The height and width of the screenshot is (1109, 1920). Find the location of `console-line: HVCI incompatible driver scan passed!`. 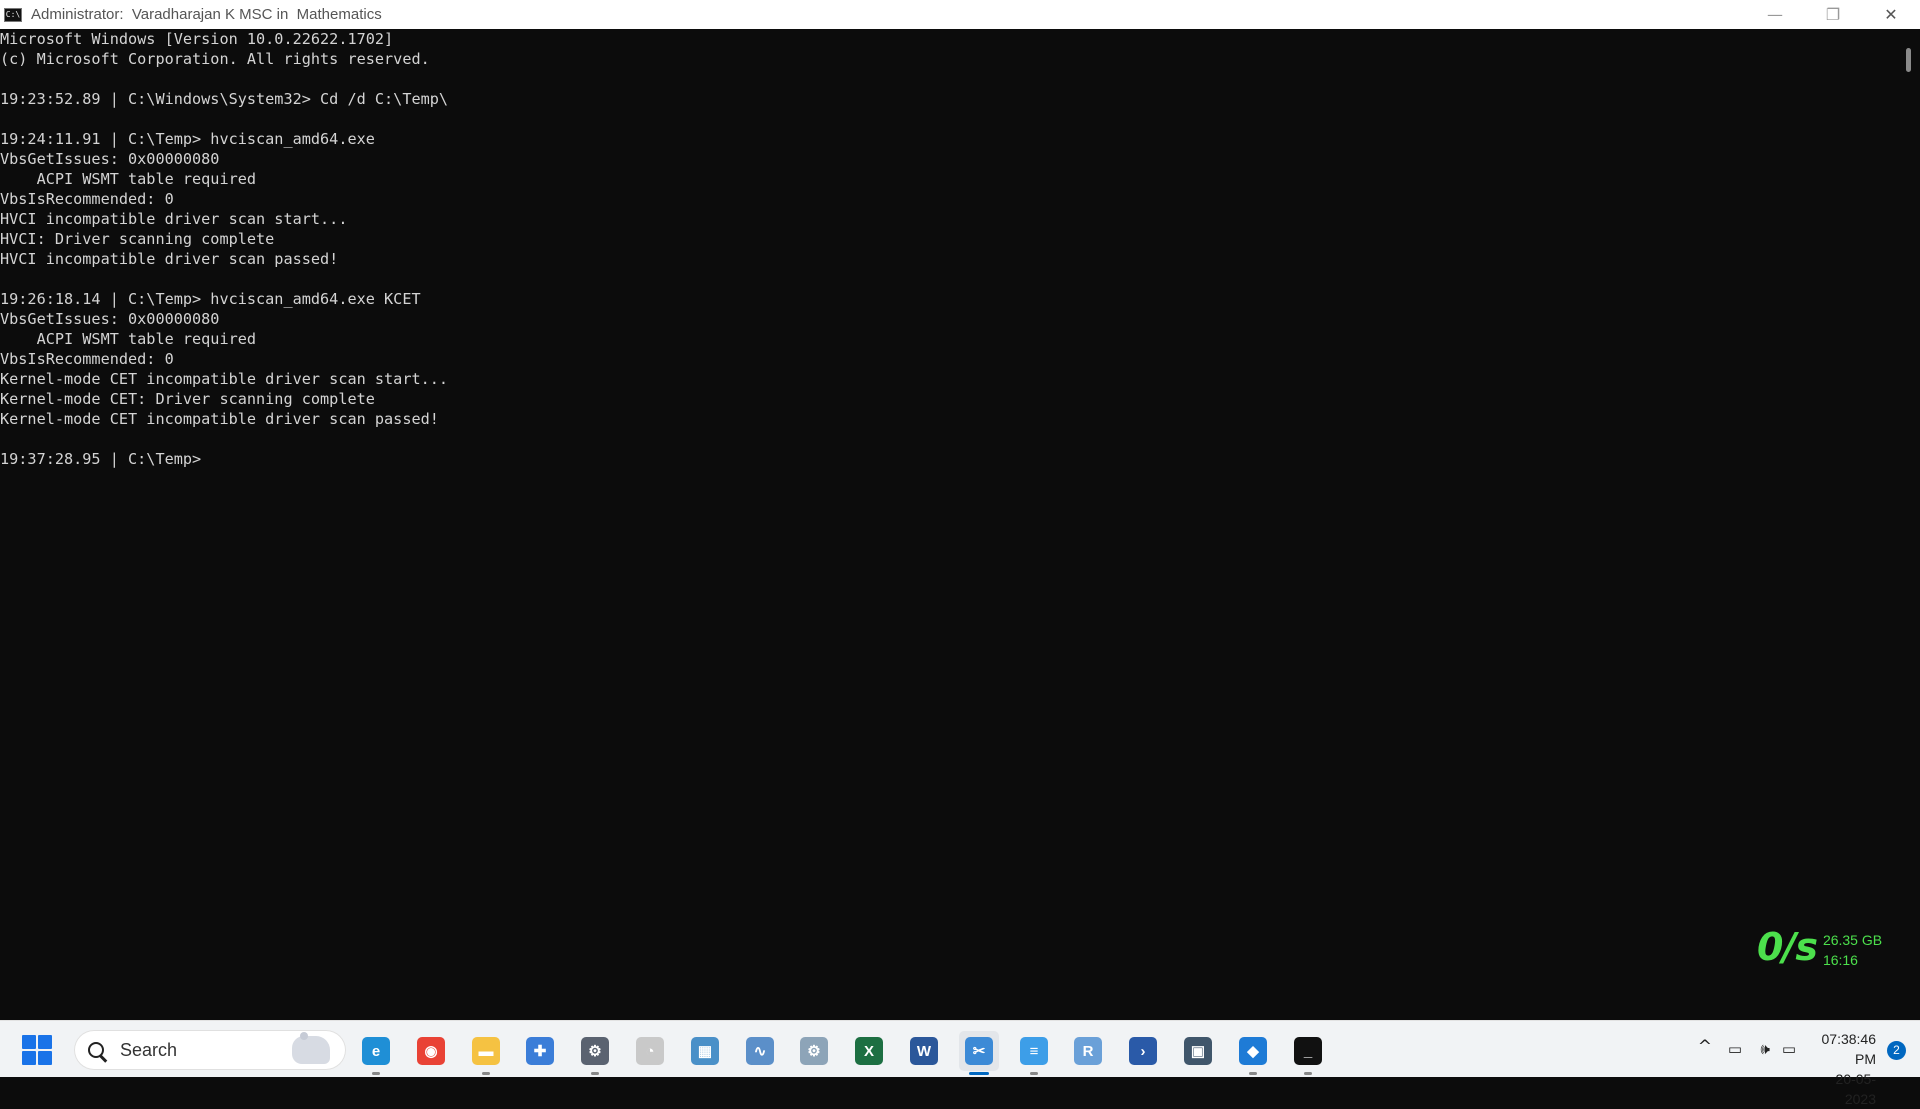

console-line: HVCI incompatible driver scan passed! is located at coordinates (169, 259).